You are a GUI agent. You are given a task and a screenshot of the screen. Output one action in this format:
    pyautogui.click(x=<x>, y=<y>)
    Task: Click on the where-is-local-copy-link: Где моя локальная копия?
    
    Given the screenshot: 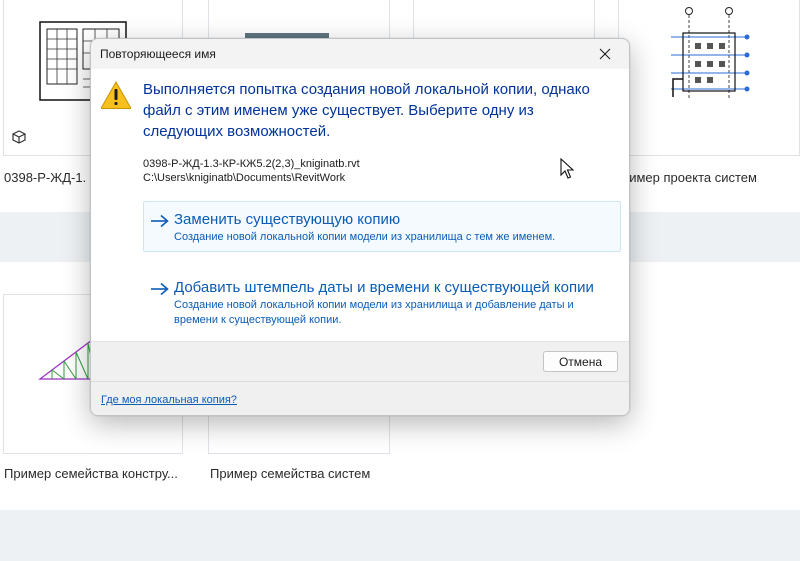 What is the action you would take?
    pyautogui.click(x=169, y=400)
    